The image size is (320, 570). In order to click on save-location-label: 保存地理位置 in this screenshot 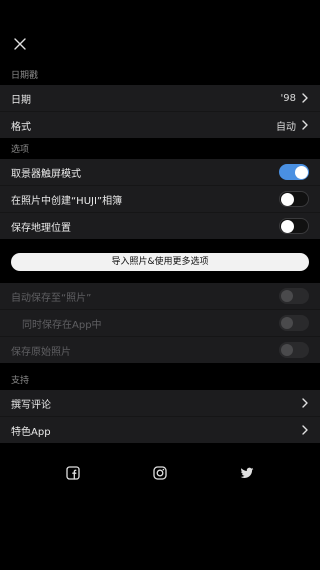, I will do `click(41, 228)`.